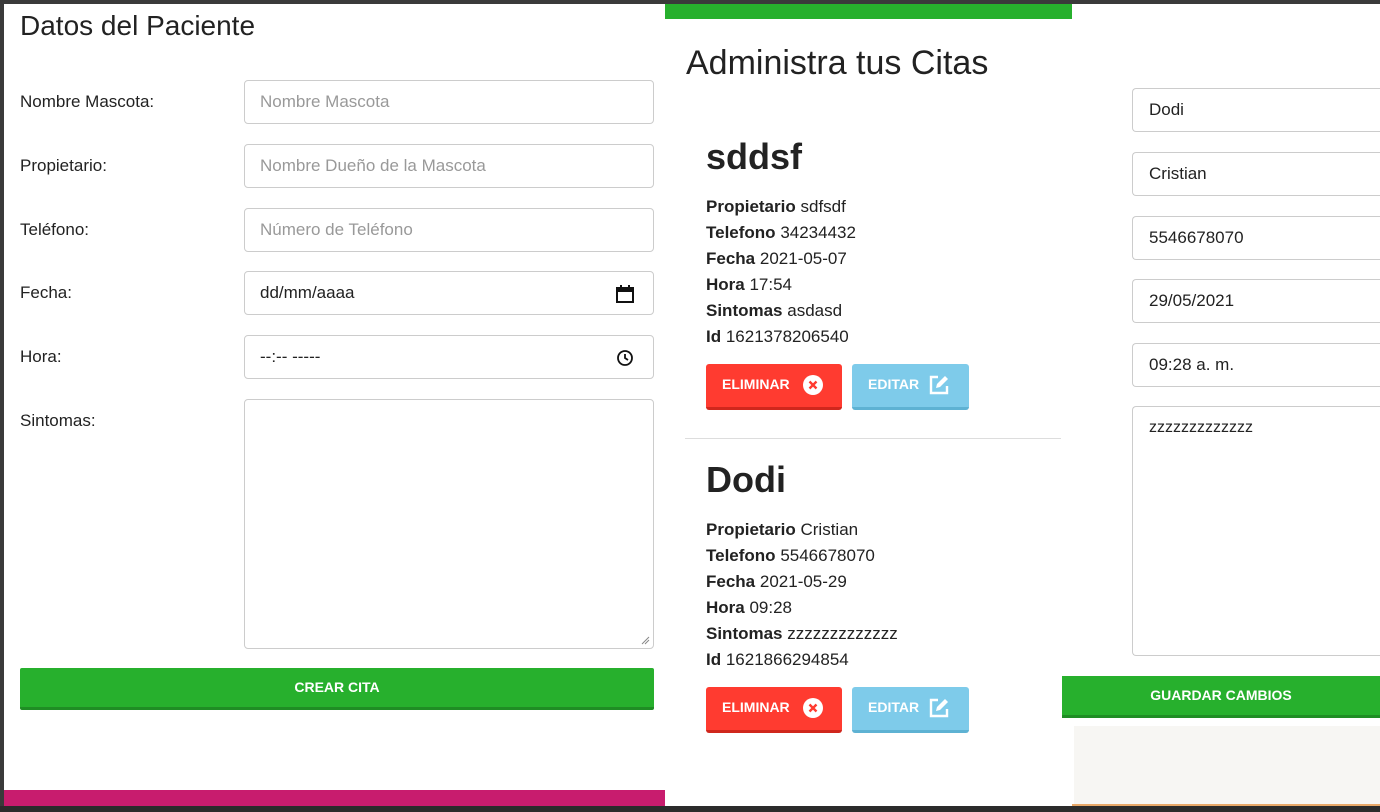 The height and width of the screenshot is (812, 1380). I want to click on appointment-time: Hora 09:28, so click(749, 607).